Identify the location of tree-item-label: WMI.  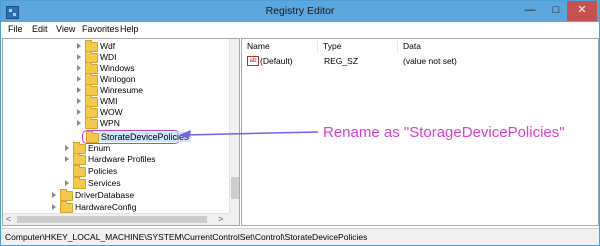
(109, 101).